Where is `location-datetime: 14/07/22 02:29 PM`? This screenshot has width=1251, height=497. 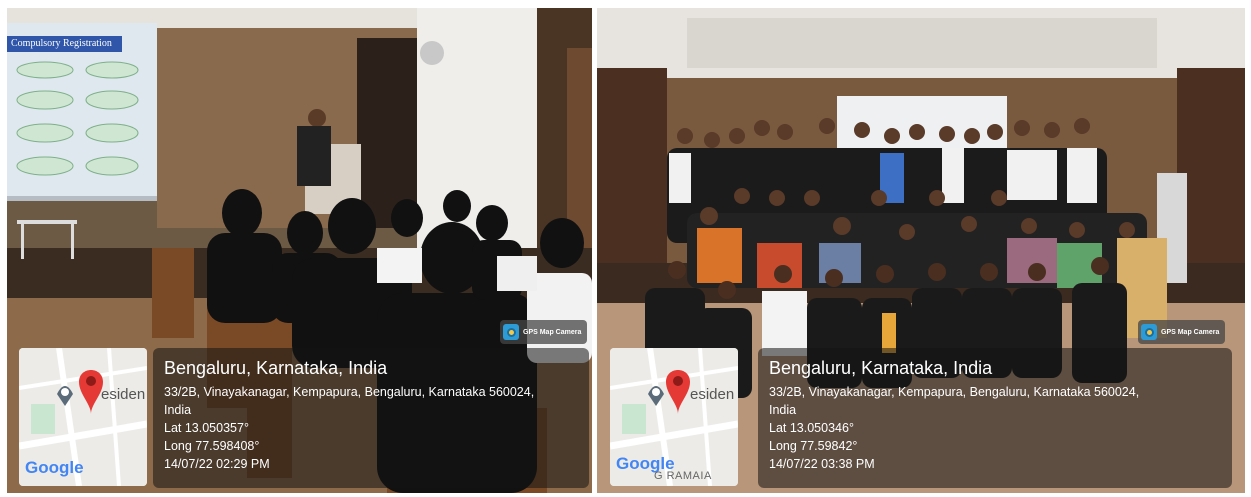 location-datetime: 14/07/22 02:29 PM is located at coordinates (217, 464).